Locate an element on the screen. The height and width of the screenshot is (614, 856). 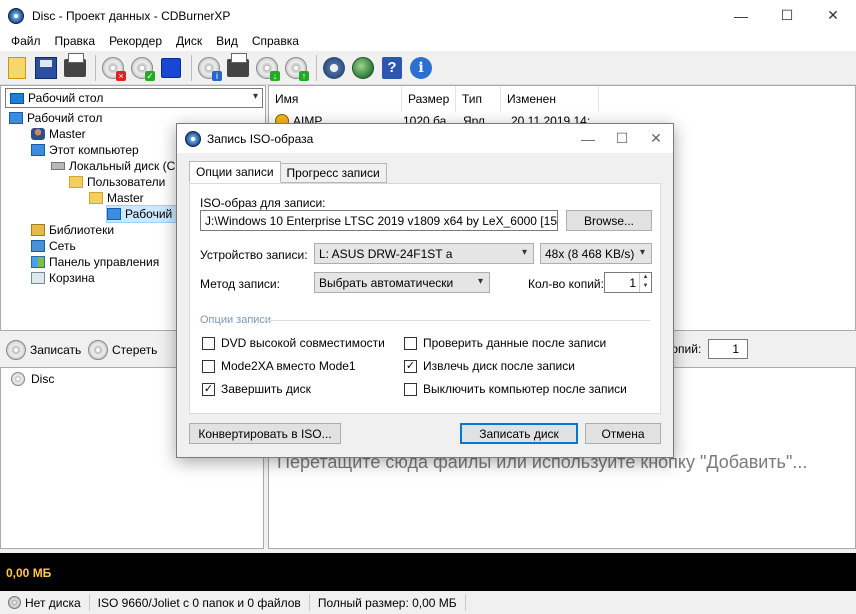
burn-disc-icon is located at coordinates (16, 350).